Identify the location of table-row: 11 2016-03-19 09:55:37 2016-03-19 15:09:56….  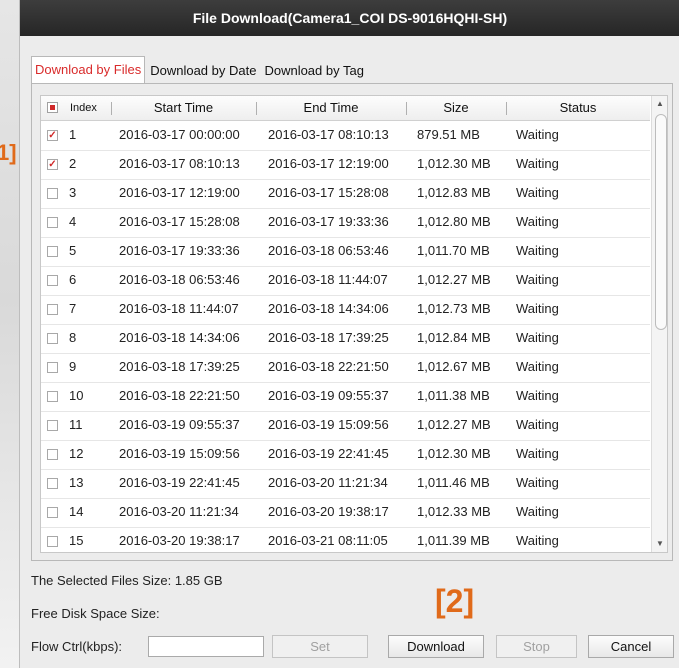
(345, 426).